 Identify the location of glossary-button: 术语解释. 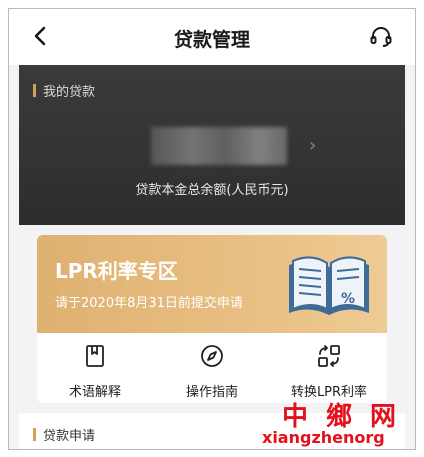
(95, 371).